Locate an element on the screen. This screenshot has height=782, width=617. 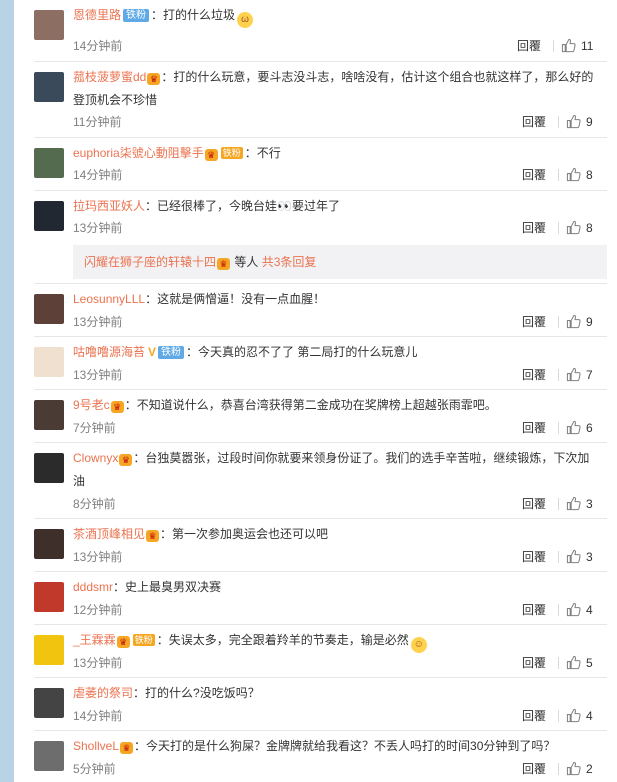
like-count: 11 is located at coordinates (587, 46).